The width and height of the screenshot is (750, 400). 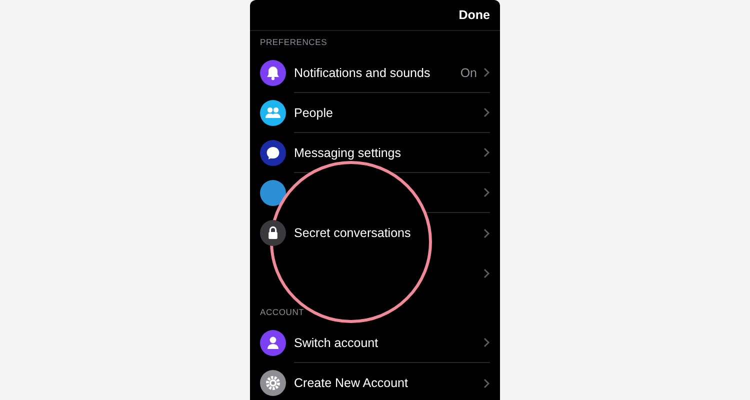 What do you see at coordinates (388, 343) in the screenshot?
I see `row-label: Switch account` at bounding box center [388, 343].